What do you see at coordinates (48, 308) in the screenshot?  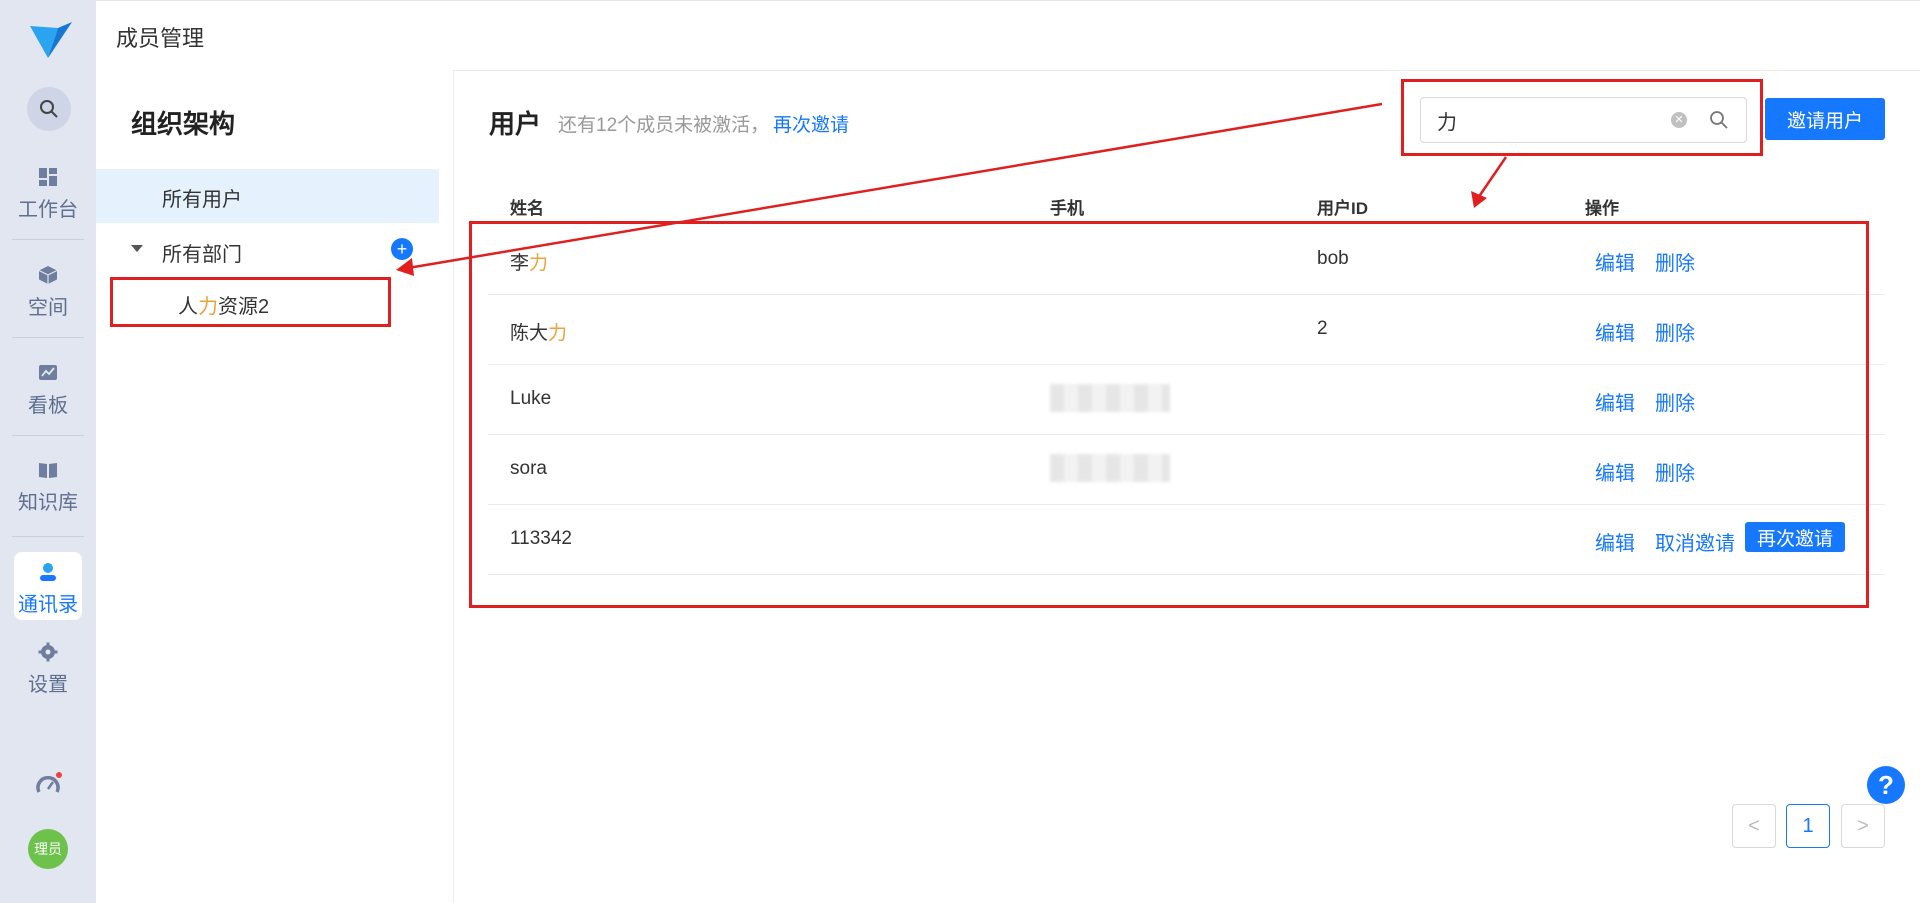 I see `sidebar-item-label: 空间` at bounding box center [48, 308].